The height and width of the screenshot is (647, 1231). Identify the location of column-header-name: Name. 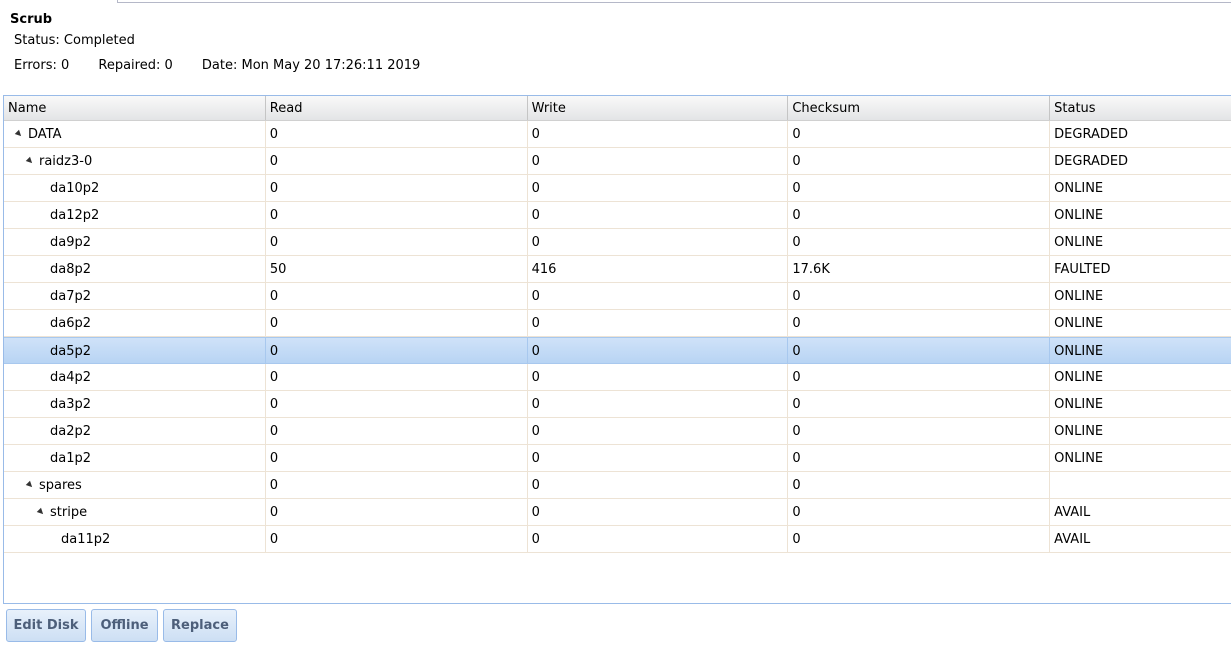
(135, 108).